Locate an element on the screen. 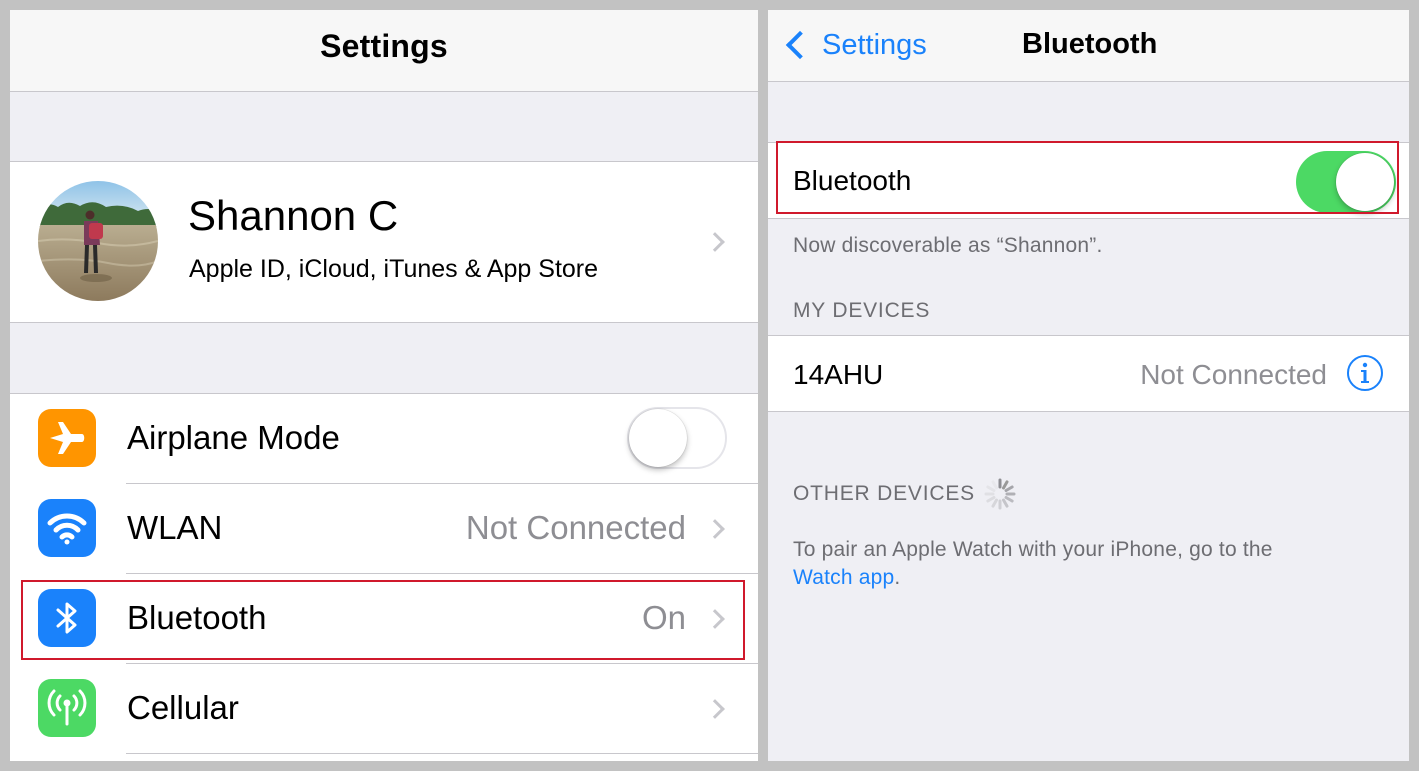 This screenshot has height=771, width=1419. page-title: Bluetooth is located at coordinates (1090, 44).